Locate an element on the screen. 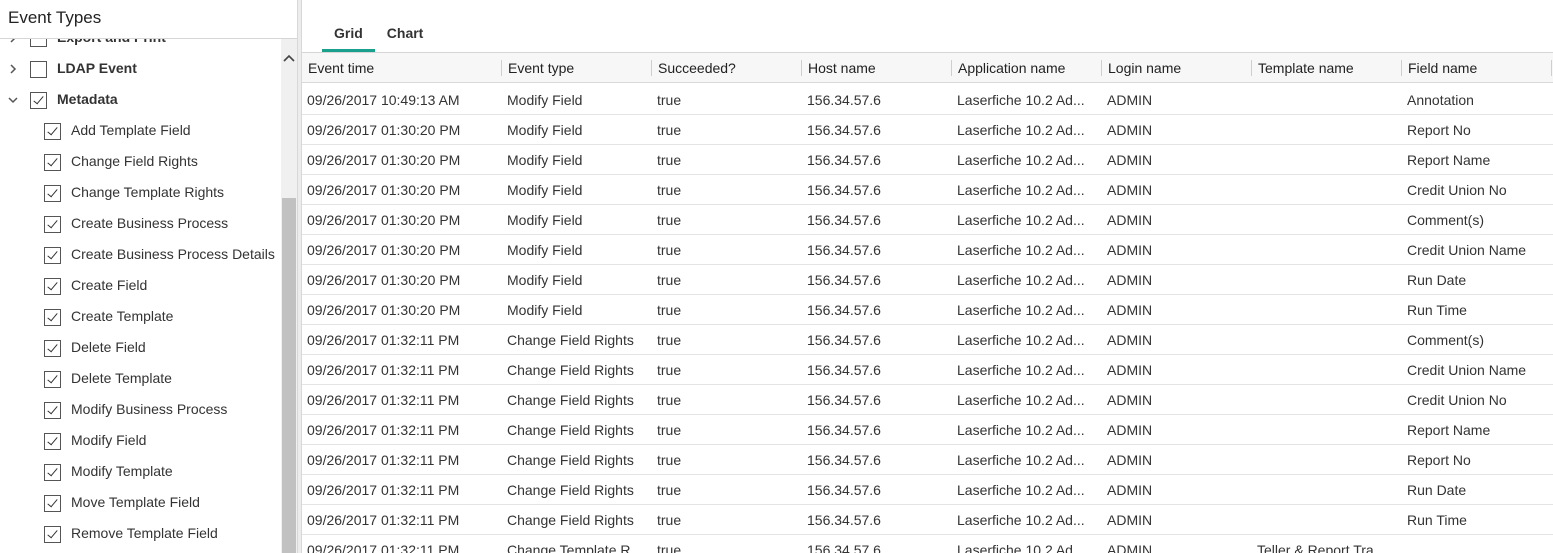 The width and height of the screenshot is (1553, 553). tree-item: Change Field Rights is located at coordinates (140, 162).